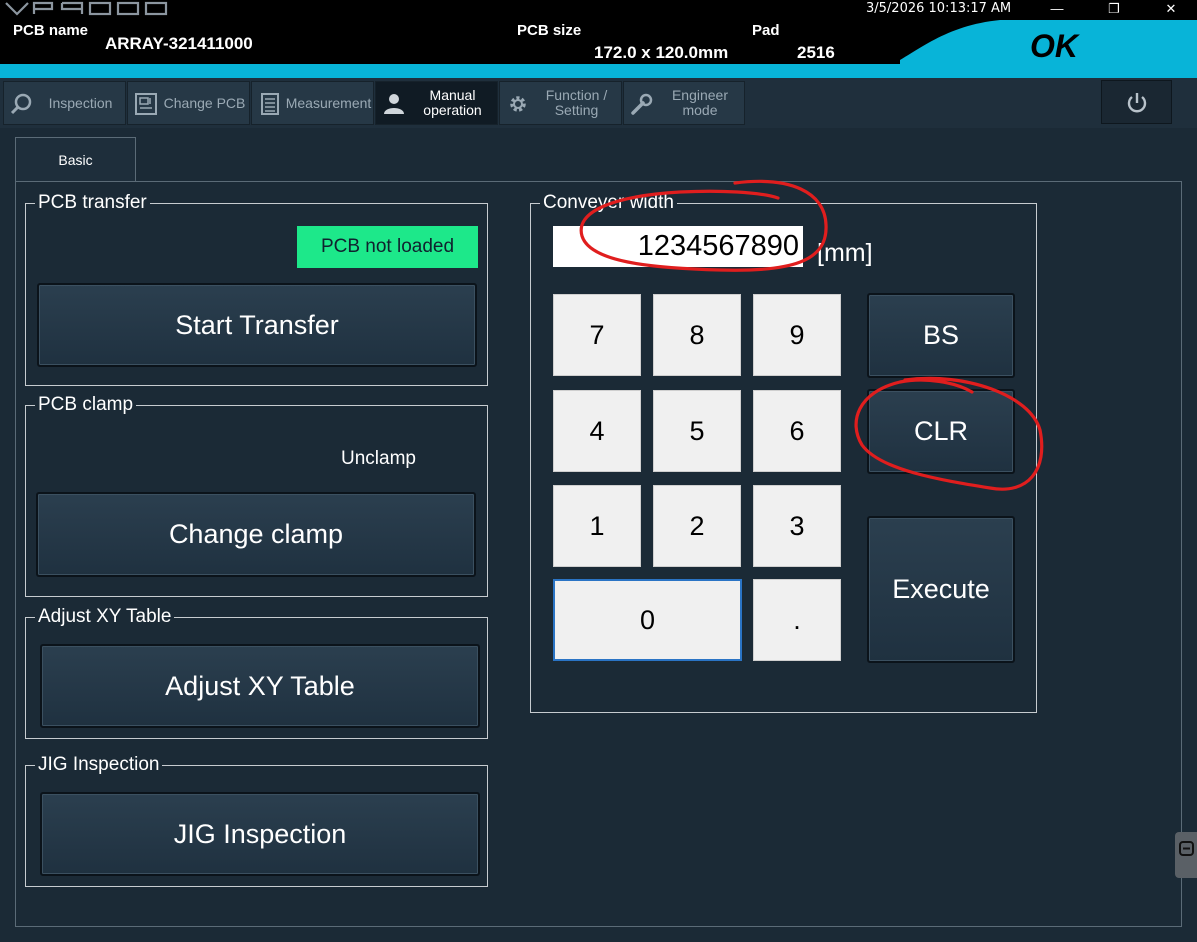 This screenshot has width=1197, height=942. I want to click on minimize-button: —, so click(1057, 9).